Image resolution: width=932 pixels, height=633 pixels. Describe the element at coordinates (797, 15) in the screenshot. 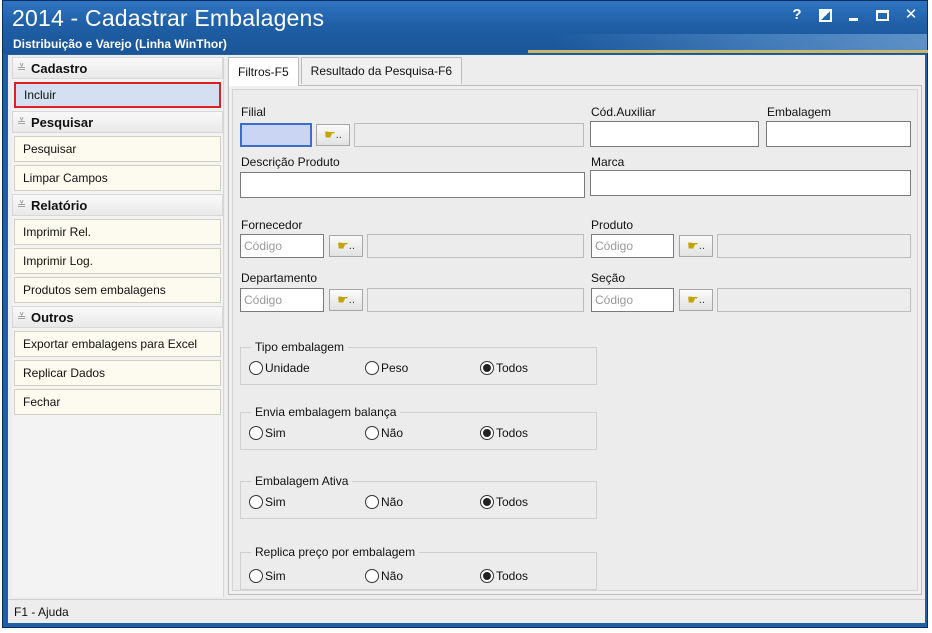

I see `help-button: ?` at that location.